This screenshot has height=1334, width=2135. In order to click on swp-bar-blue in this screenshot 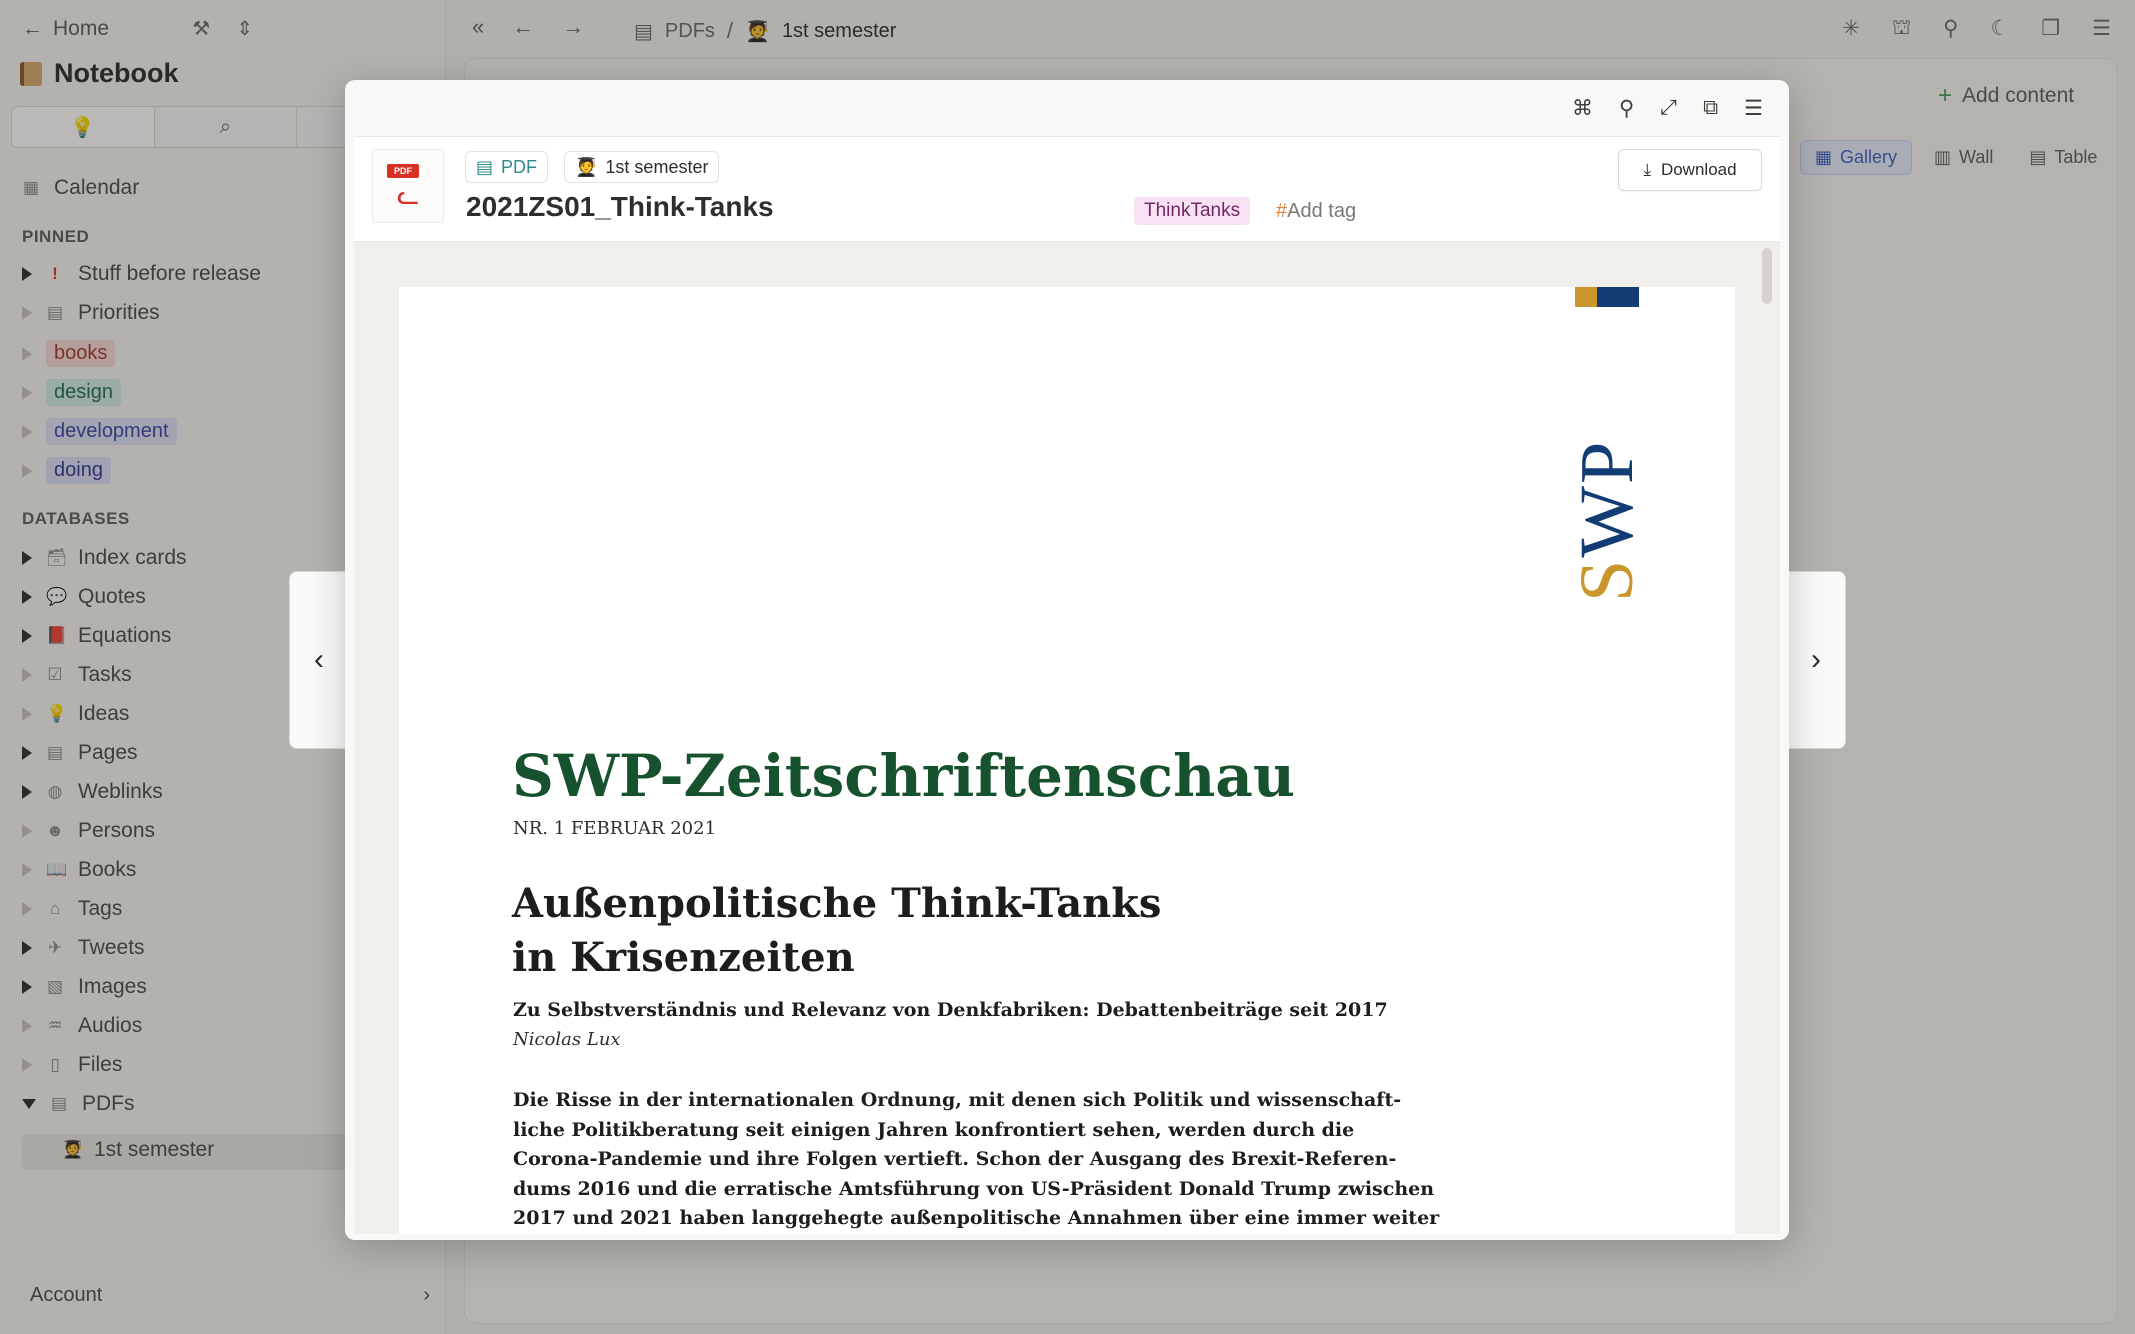, I will do `click(1618, 297)`.